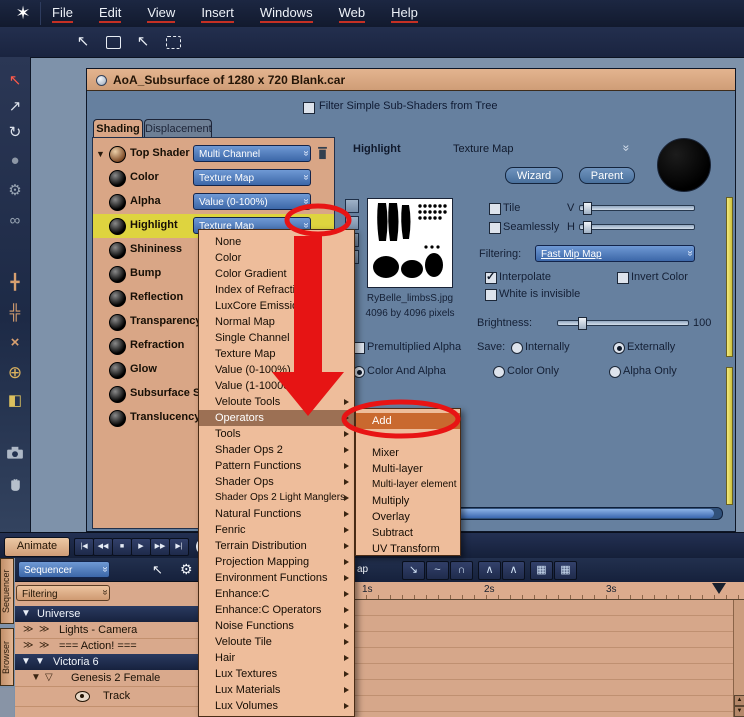 This screenshot has height=717, width=744. Describe the element at coordinates (541, 570) in the screenshot. I see `grid-snap-icon: ▦` at that location.